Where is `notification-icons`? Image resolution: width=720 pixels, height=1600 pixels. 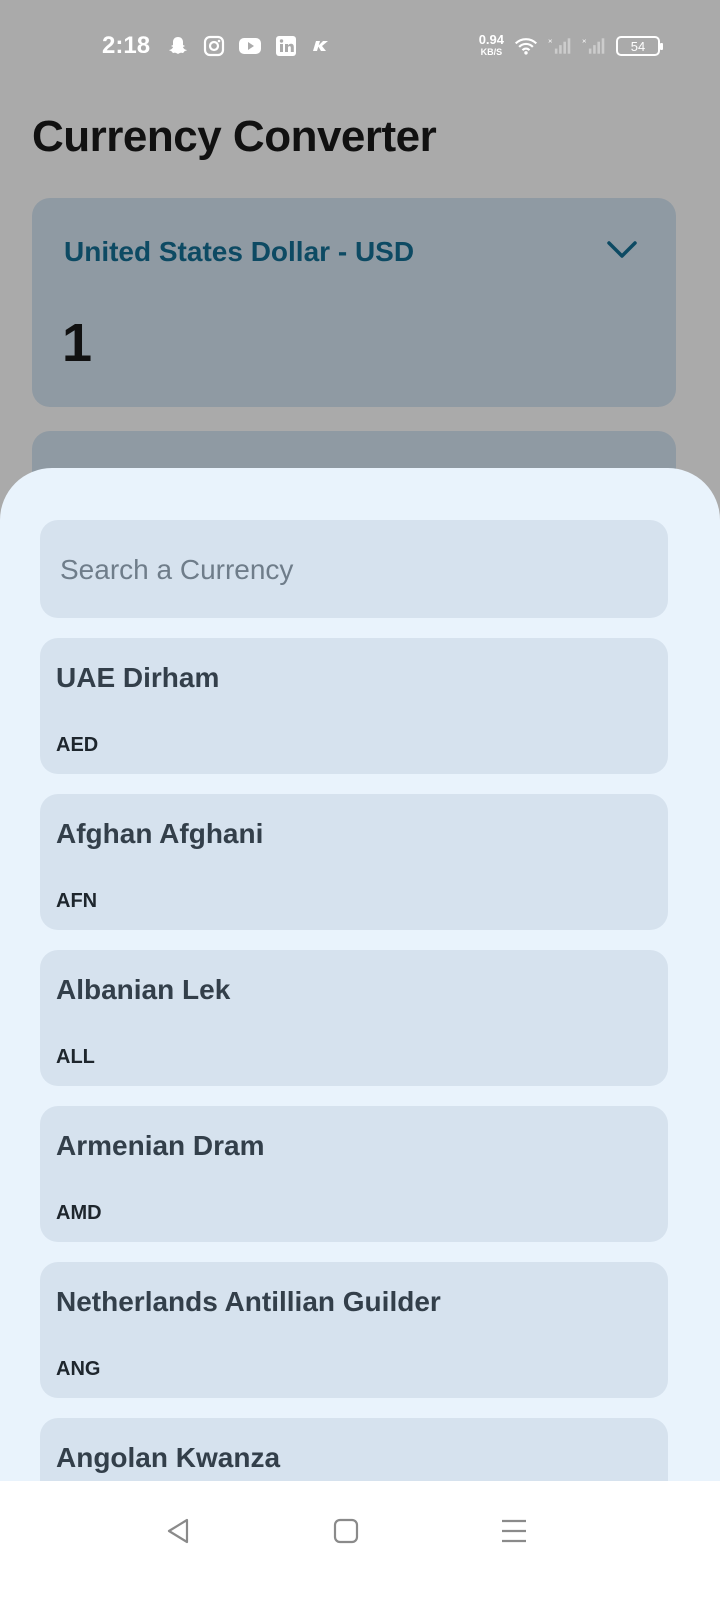 notification-icons is located at coordinates (250, 46).